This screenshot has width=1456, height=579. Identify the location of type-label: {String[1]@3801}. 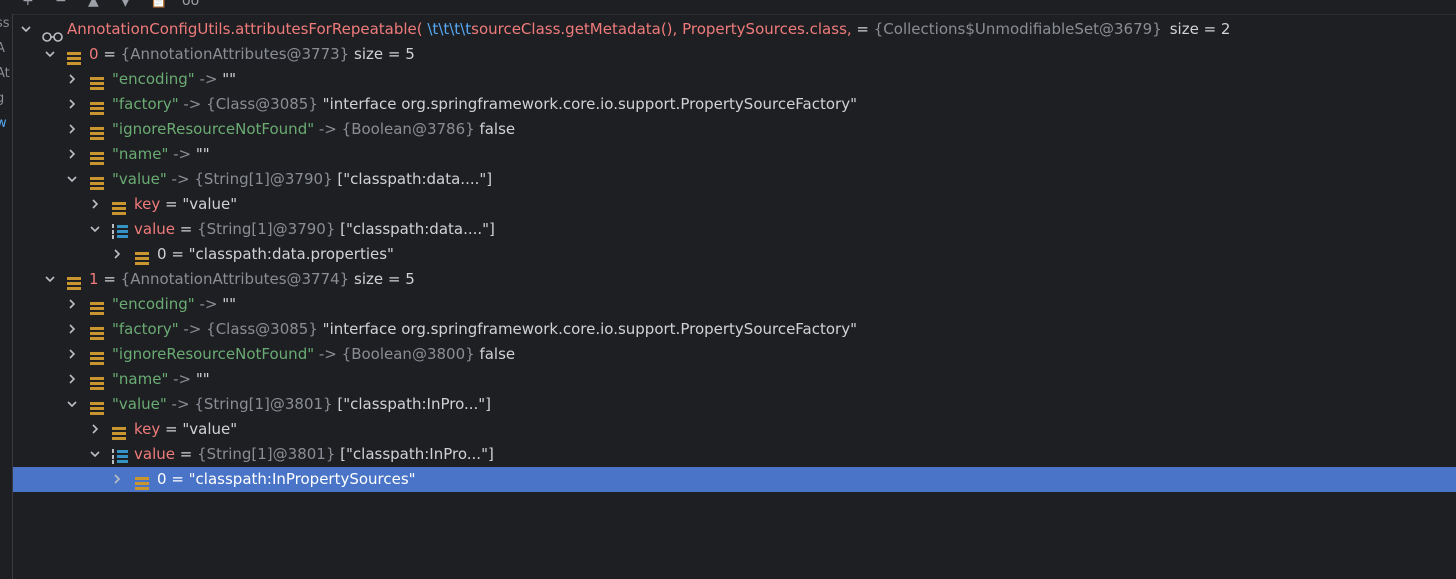
(263, 404).